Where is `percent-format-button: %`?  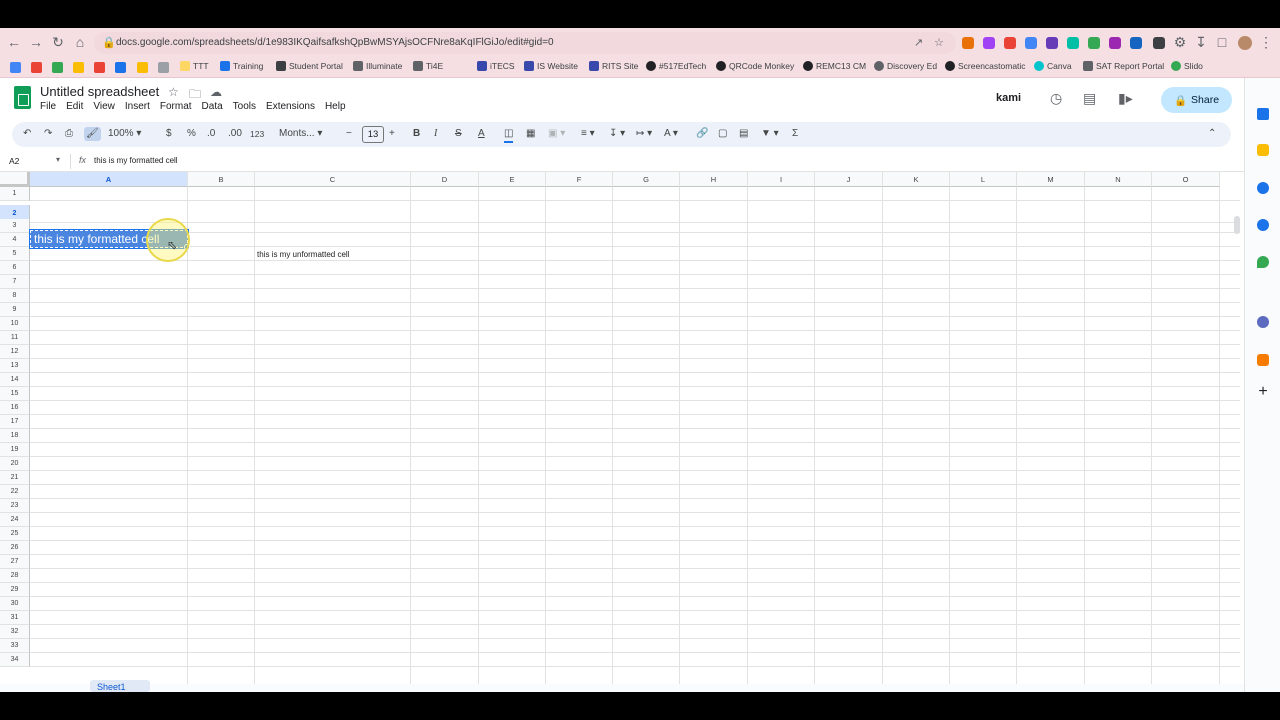 percent-format-button: % is located at coordinates (191, 134).